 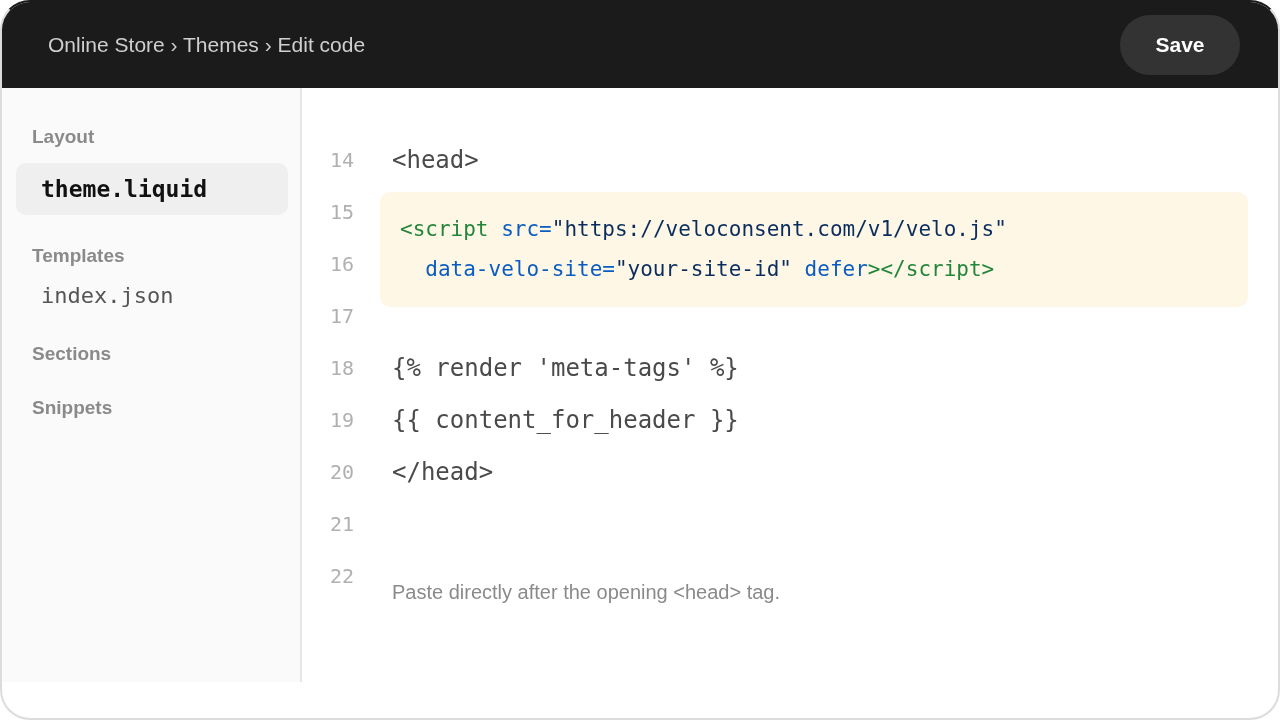 I want to click on line-number: 18, so click(x=342, y=368).